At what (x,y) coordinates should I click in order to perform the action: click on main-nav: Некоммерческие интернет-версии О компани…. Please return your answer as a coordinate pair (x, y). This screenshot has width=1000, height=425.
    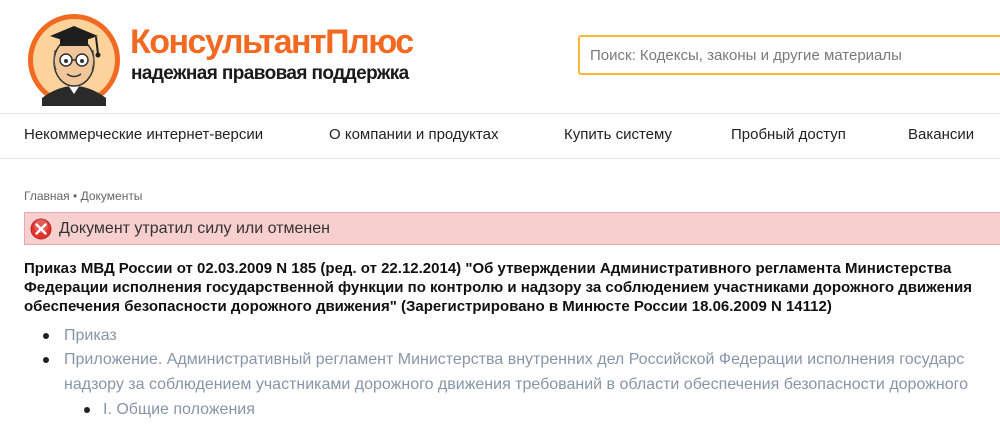
    Looking at the image, I should click on (500, 136).